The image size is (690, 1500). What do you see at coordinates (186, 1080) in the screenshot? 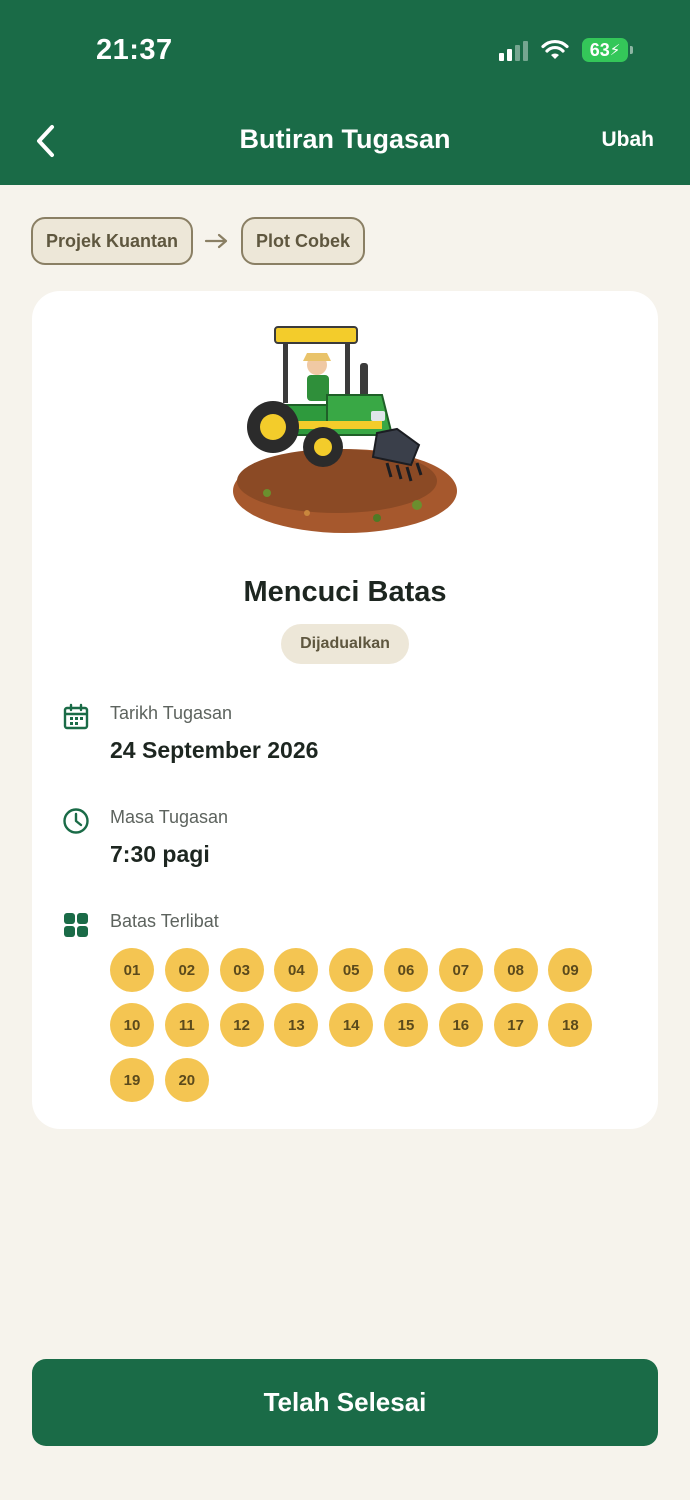
I see `plot-badge: 20` at bounding box center [186, 1080].